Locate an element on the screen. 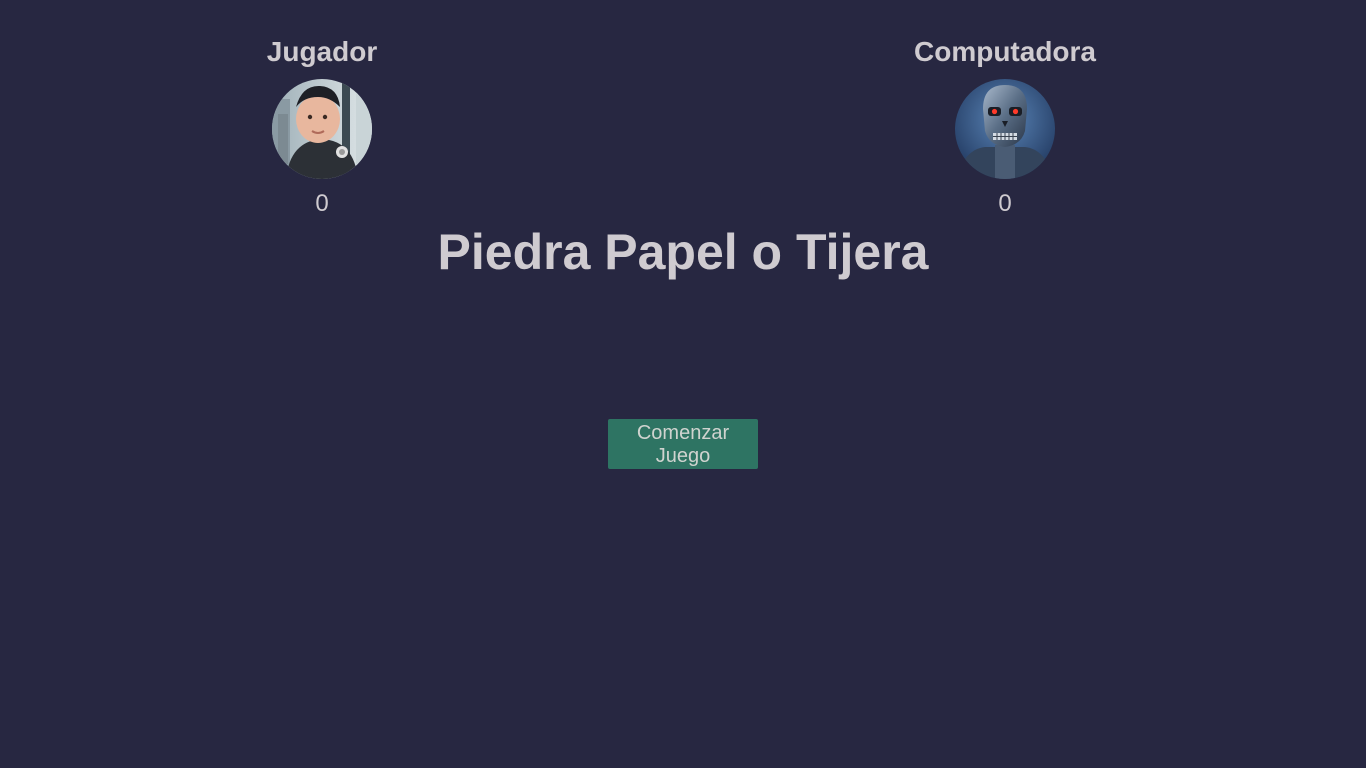 The width and height of the screenshot is (1366, 768). player-panel: Jugador 0 is located at coordinates (322, 127).